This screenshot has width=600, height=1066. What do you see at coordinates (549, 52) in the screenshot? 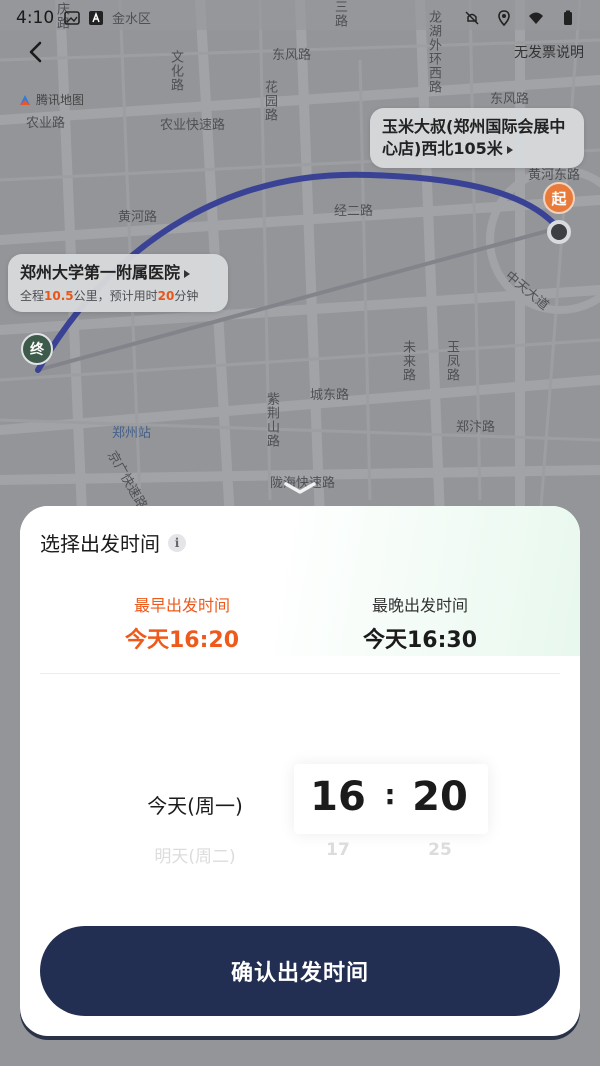
I see `invoice-info-link: 无发票说明` at bounding box center [549, 52].